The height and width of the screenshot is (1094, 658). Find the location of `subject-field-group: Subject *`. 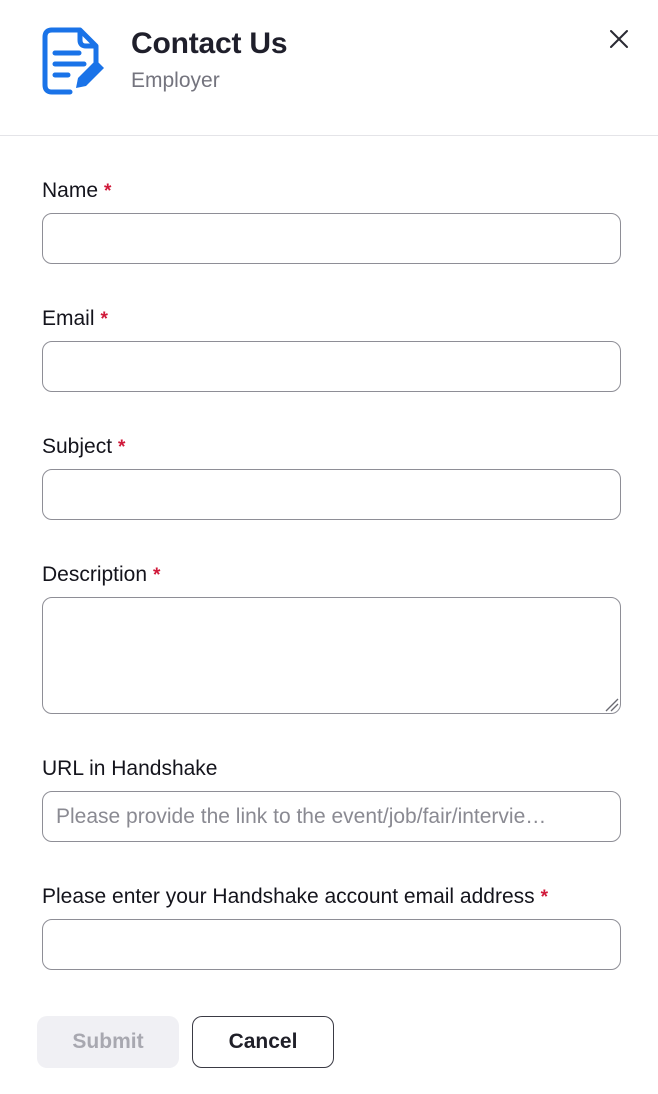

subject-field-group: Subject * is located at coordinates (331, 477).